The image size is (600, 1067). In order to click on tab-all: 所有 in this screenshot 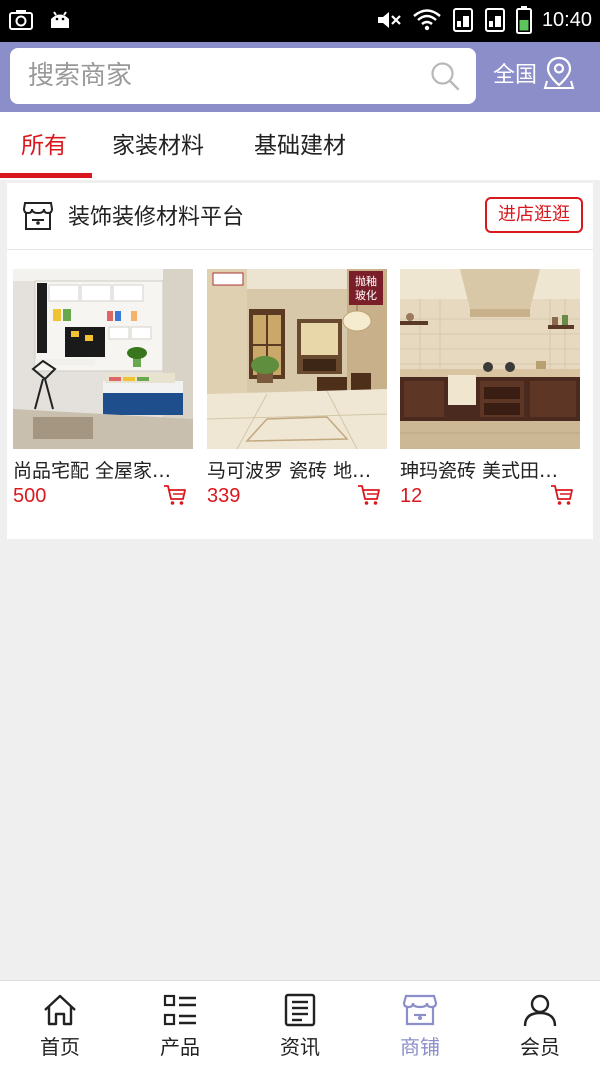, I will do `click(44, 146)`.